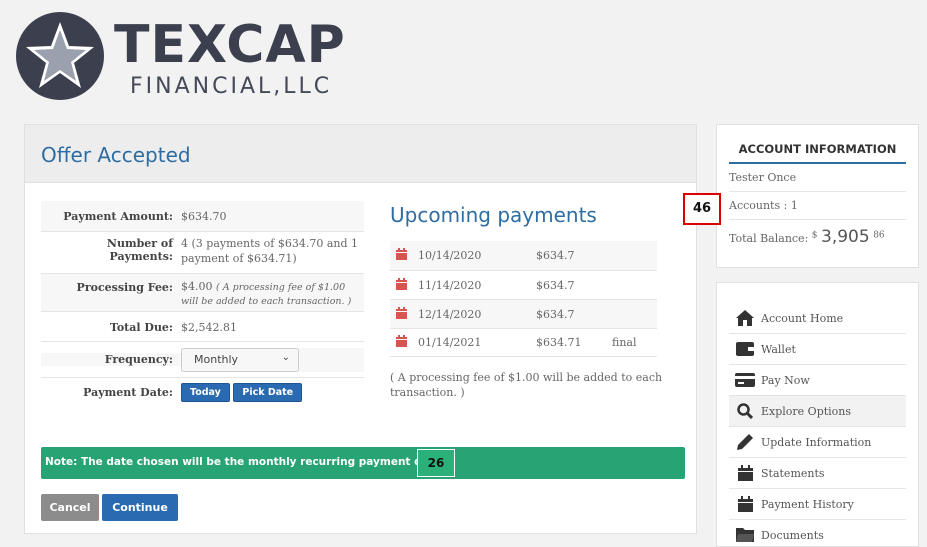 The image size is (927, 547). I want to click on step-badge: 26, so click(436, 463).